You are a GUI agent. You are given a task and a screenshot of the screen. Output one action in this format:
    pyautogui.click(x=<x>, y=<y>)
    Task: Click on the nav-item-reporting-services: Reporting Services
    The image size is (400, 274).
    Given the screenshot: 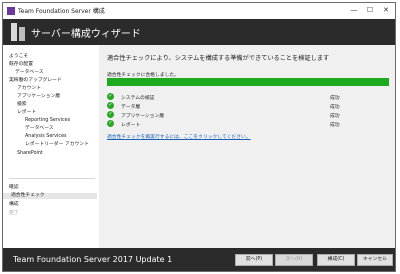 What is the action you would take?
    pyautogui.click(x=47, y=121)
    